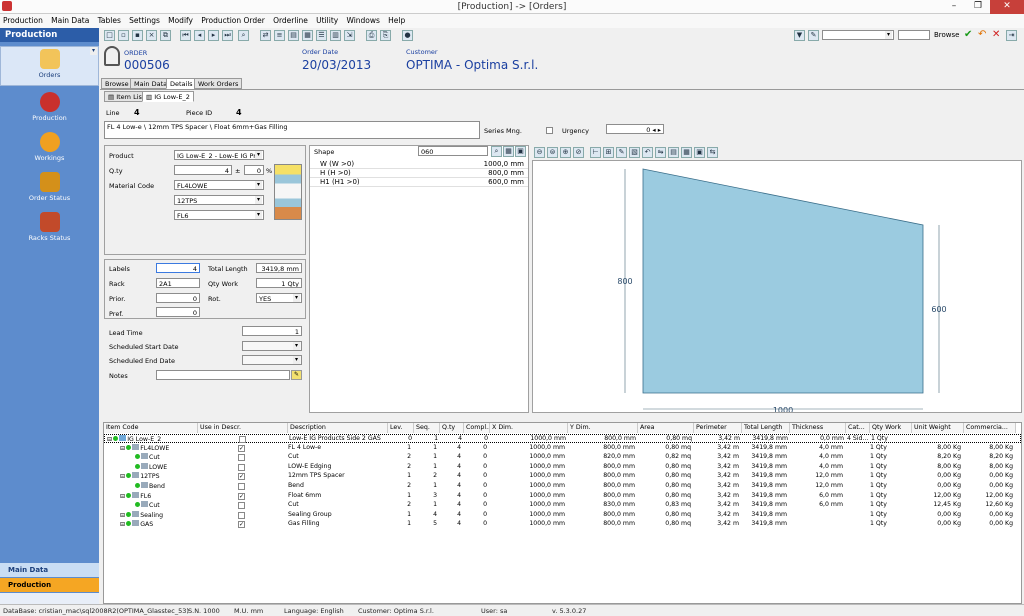  Describe the element at coordinates (219, 185) in the screenshot. I see `material-select-1: FL4LOWE` at that location.